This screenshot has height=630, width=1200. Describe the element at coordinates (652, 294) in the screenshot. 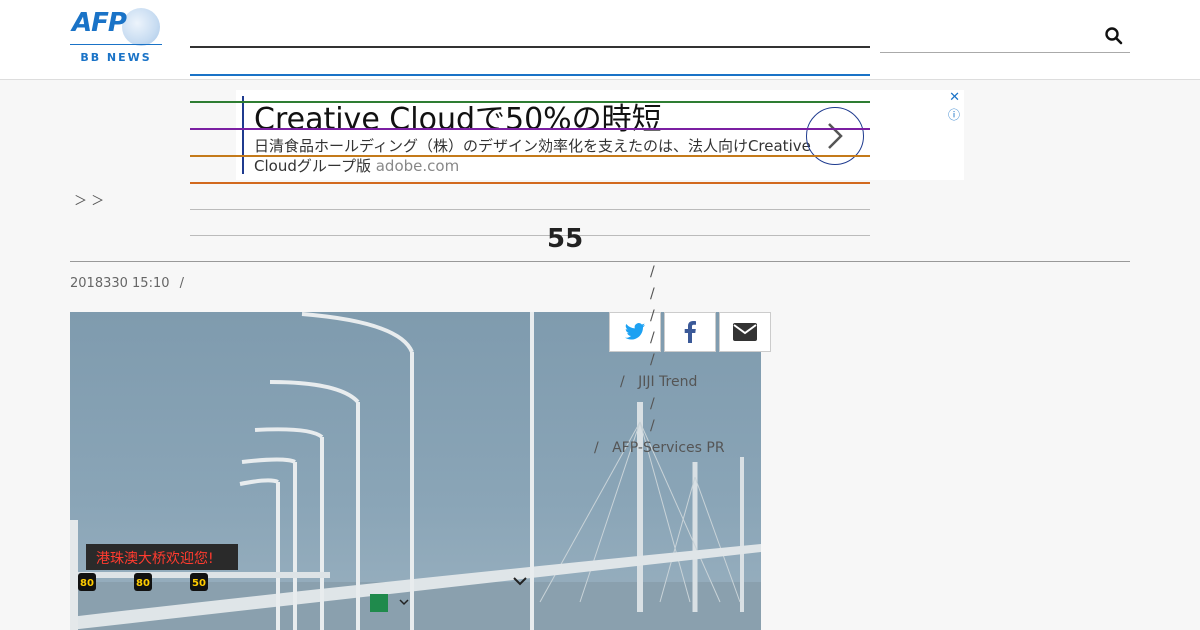

I see `sidebar-link-2: /` at that location.